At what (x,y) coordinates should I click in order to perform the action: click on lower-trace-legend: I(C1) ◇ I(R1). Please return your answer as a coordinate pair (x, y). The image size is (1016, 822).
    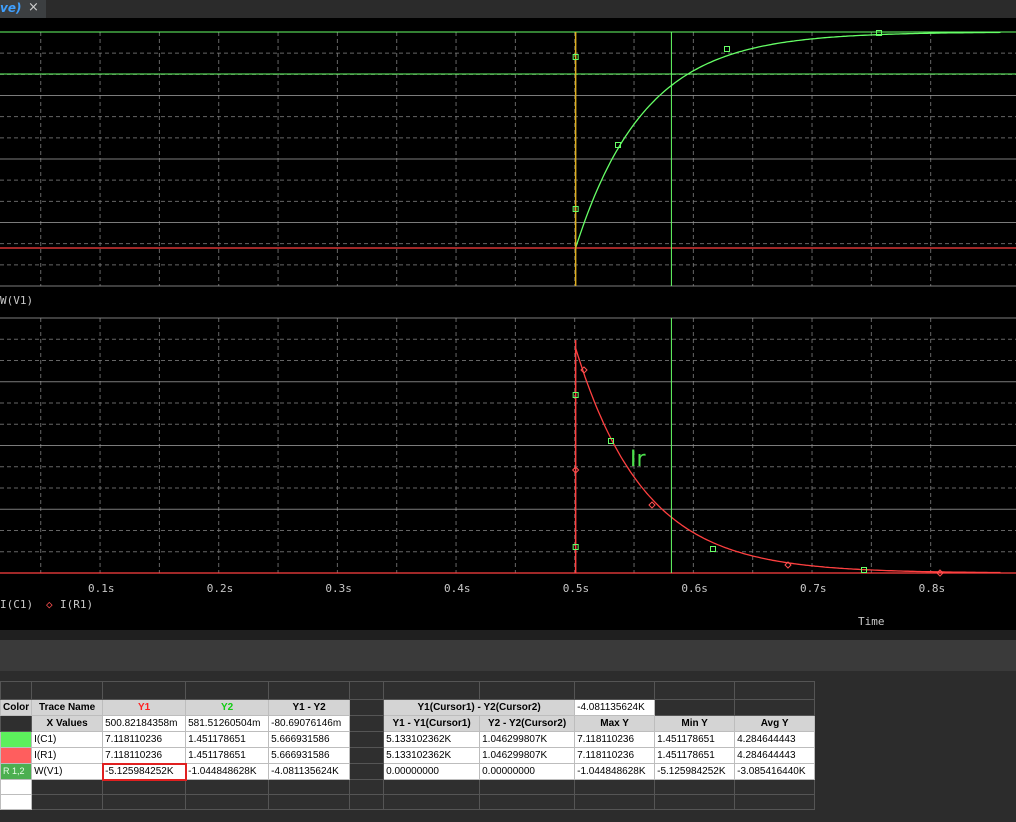
    Looking at the image, I should click on (46, 604).